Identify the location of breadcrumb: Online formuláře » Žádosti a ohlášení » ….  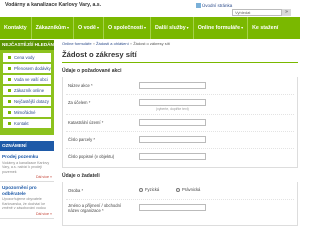
(180, 43).